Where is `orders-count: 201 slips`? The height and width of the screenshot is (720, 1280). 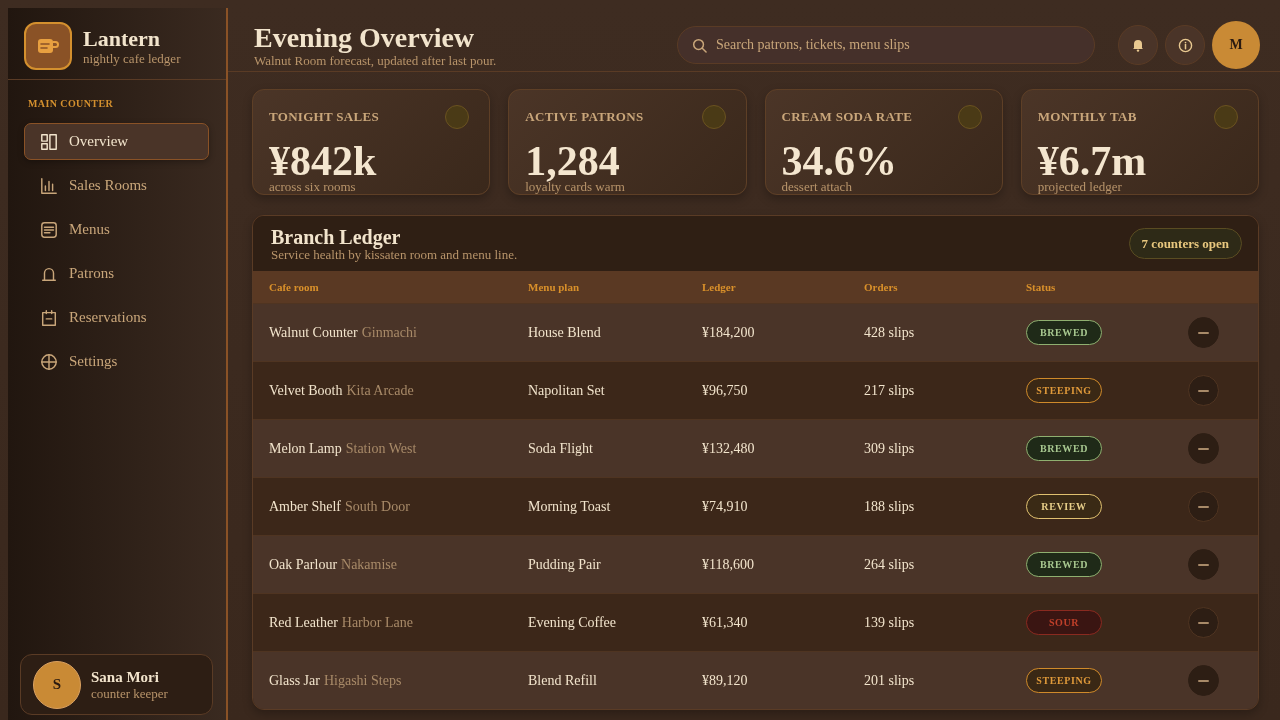 orders-count: 201 slips is located at coordinates (889, 680).